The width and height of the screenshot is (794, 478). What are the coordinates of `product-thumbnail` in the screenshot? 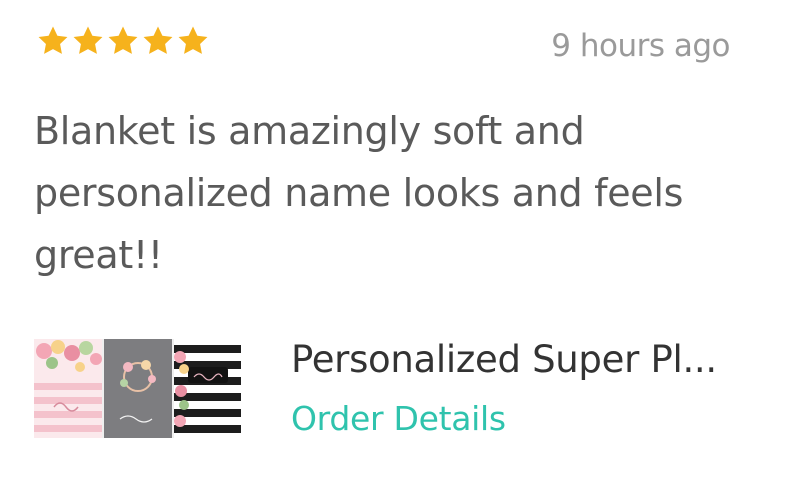 It's located at (137, 388).